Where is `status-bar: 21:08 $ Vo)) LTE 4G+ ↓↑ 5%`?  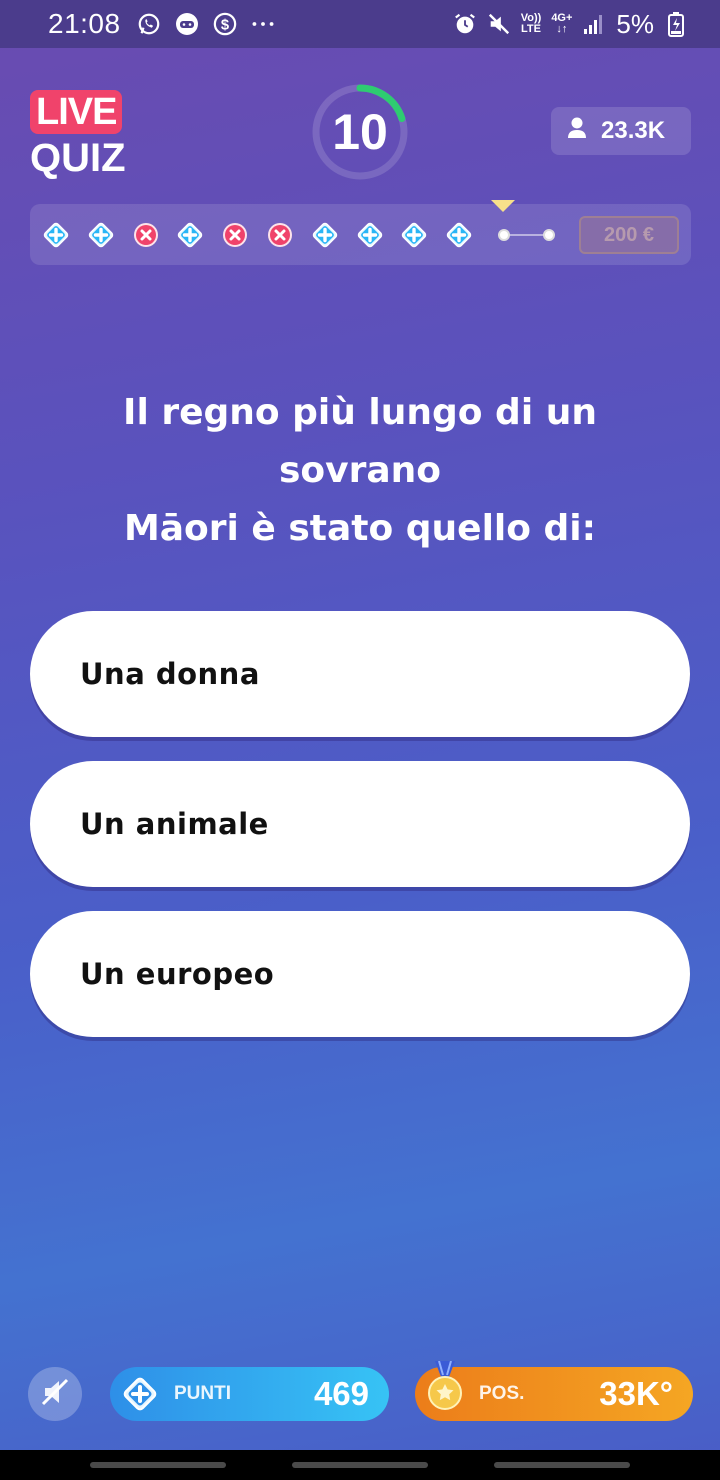 status-bar: 21:08 $ Vo)) LTE 4G+ ↓↑ 5% is located at coordinates (360, 24).